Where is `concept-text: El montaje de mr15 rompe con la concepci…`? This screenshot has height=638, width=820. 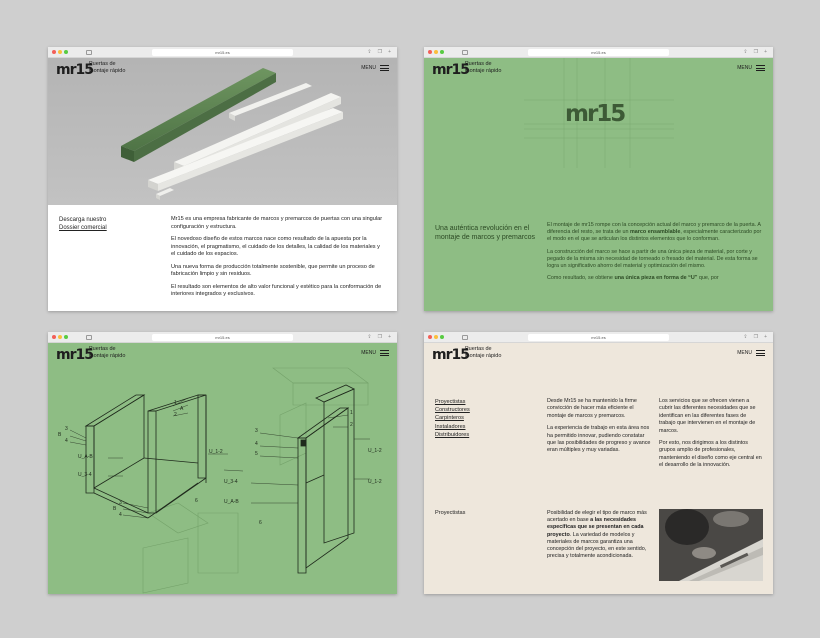
concept-text: El montaje de mr15 rompe con la concepci… is located at coordinates (655, 254).